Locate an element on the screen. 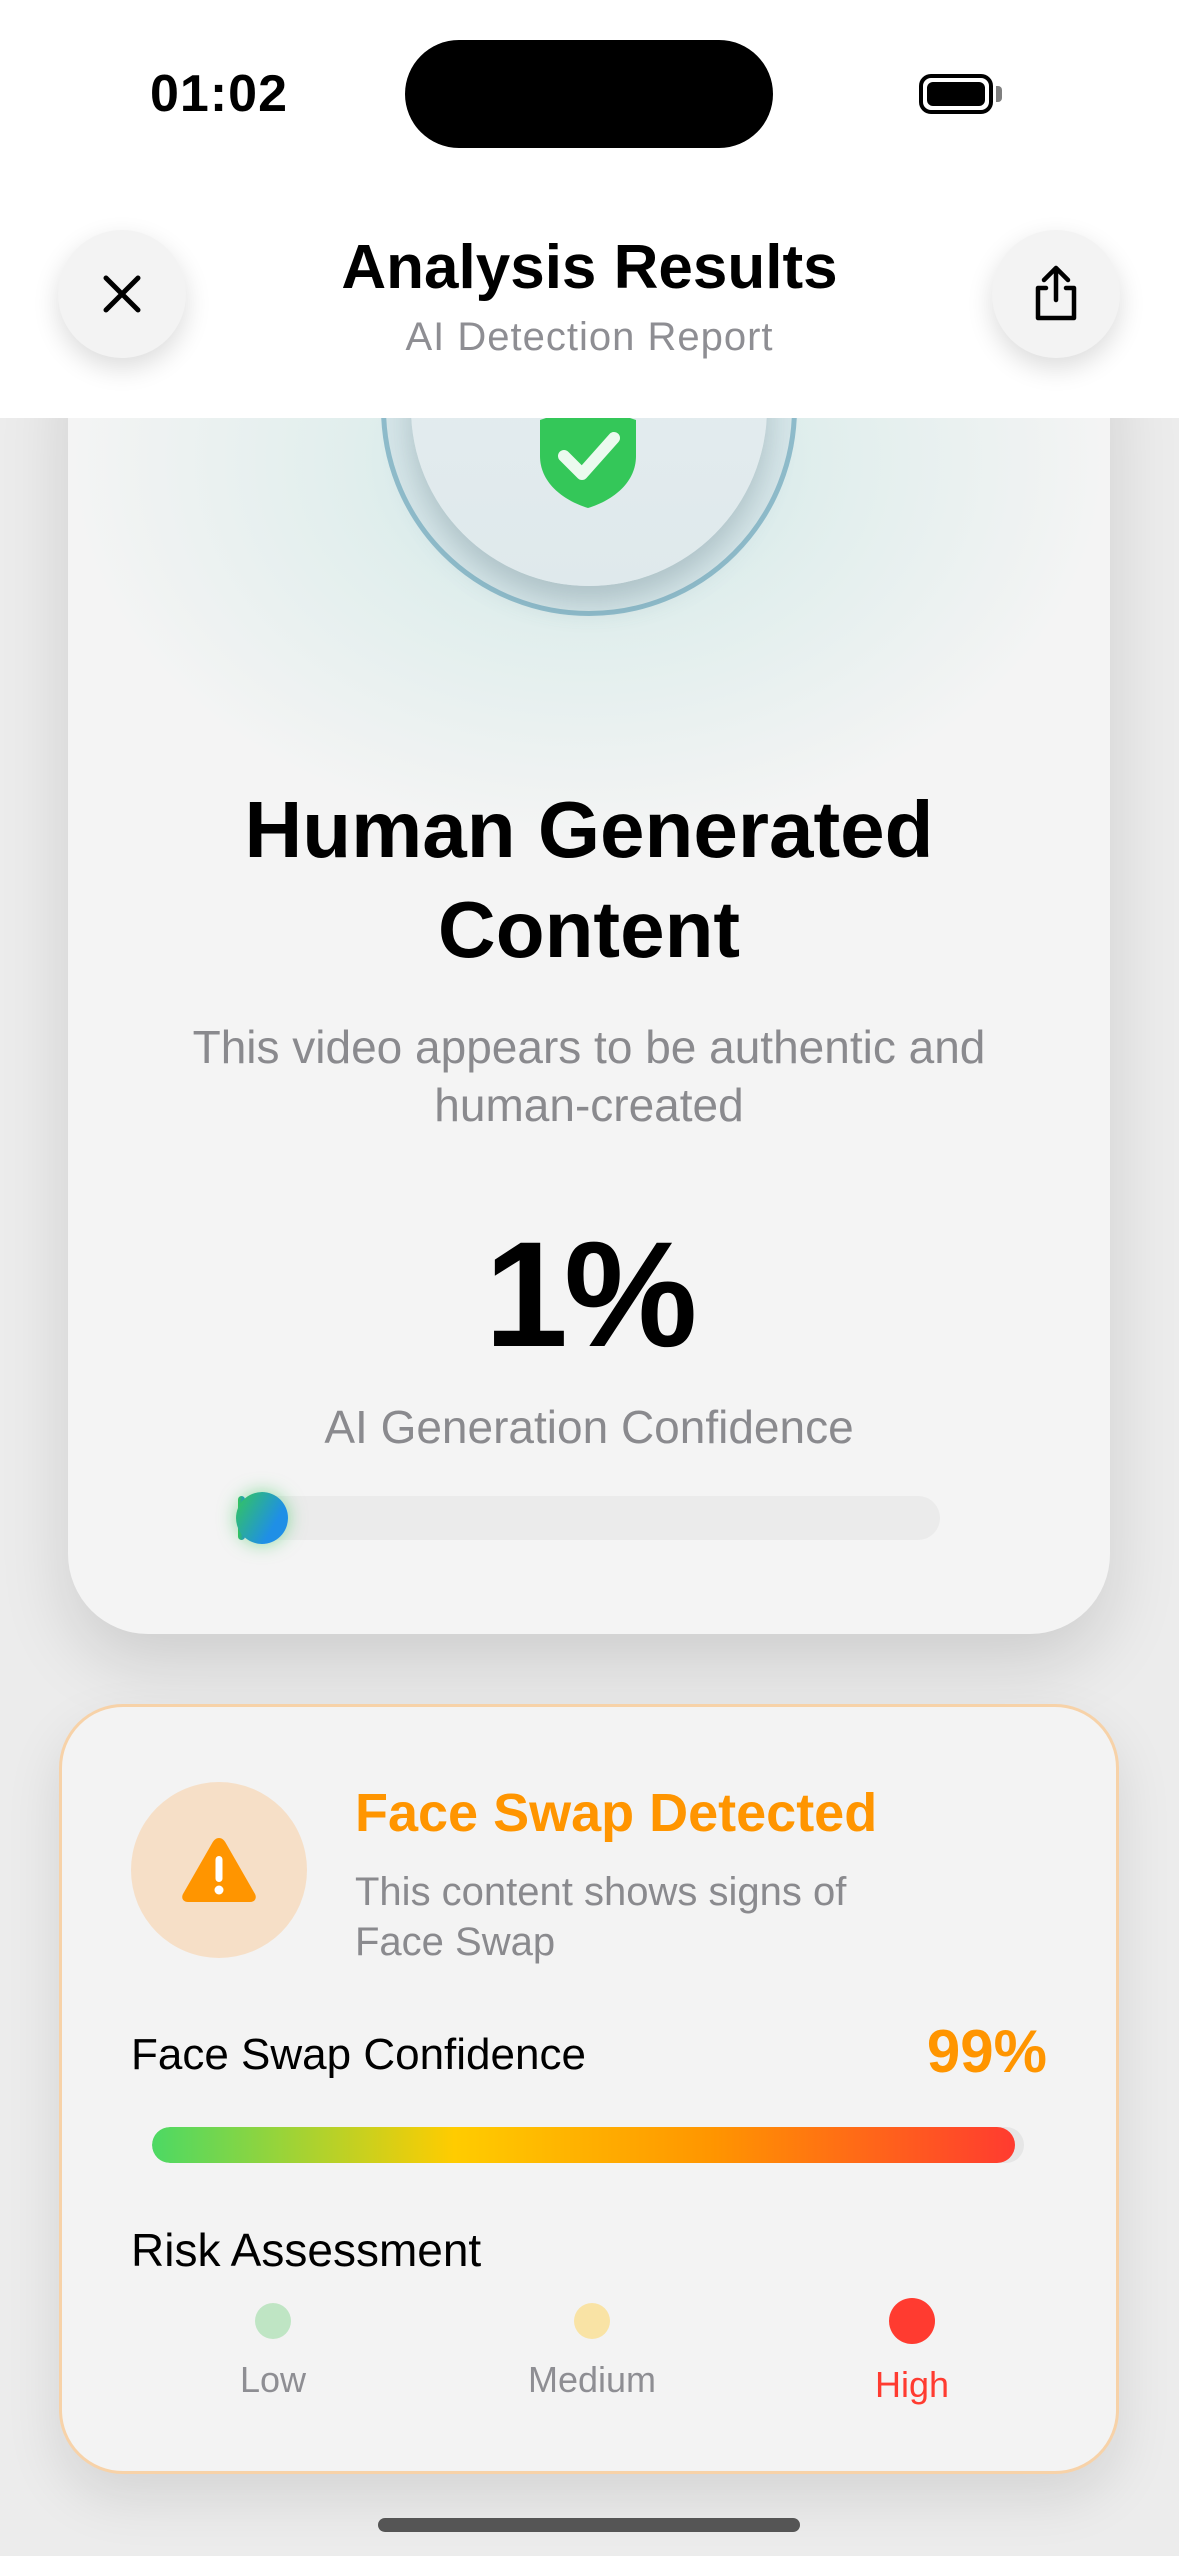  face-swap-description: This content shows signs of Face Swap is located at coordinates (655, 1917).